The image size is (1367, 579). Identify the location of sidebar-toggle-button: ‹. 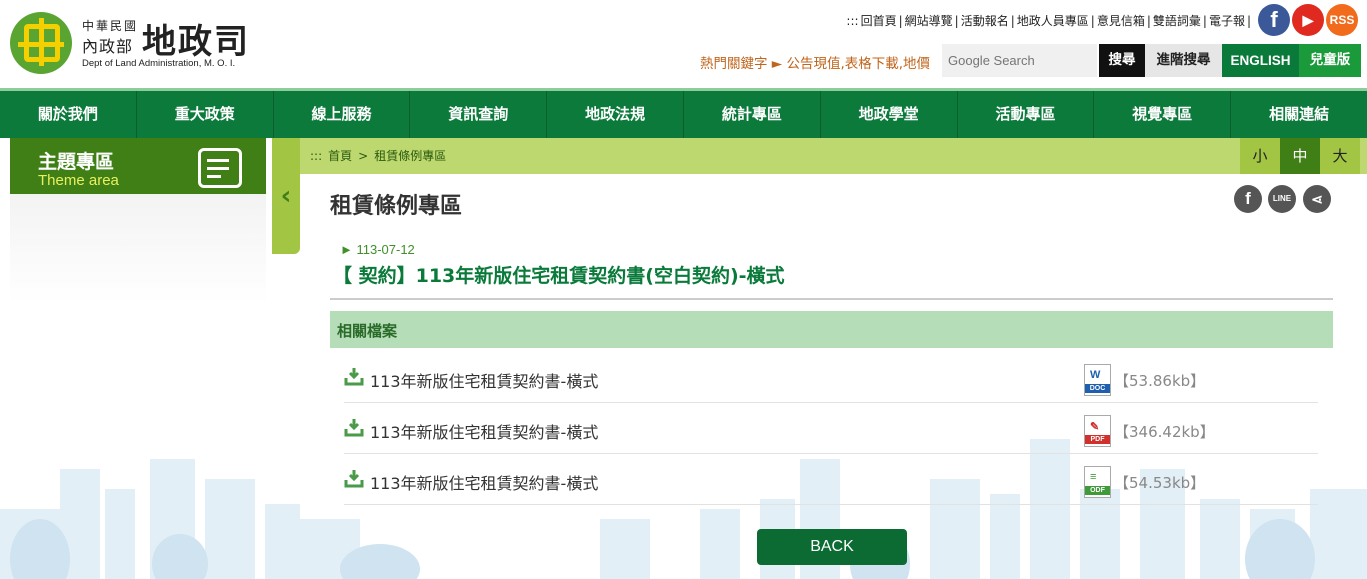
(286, 196).